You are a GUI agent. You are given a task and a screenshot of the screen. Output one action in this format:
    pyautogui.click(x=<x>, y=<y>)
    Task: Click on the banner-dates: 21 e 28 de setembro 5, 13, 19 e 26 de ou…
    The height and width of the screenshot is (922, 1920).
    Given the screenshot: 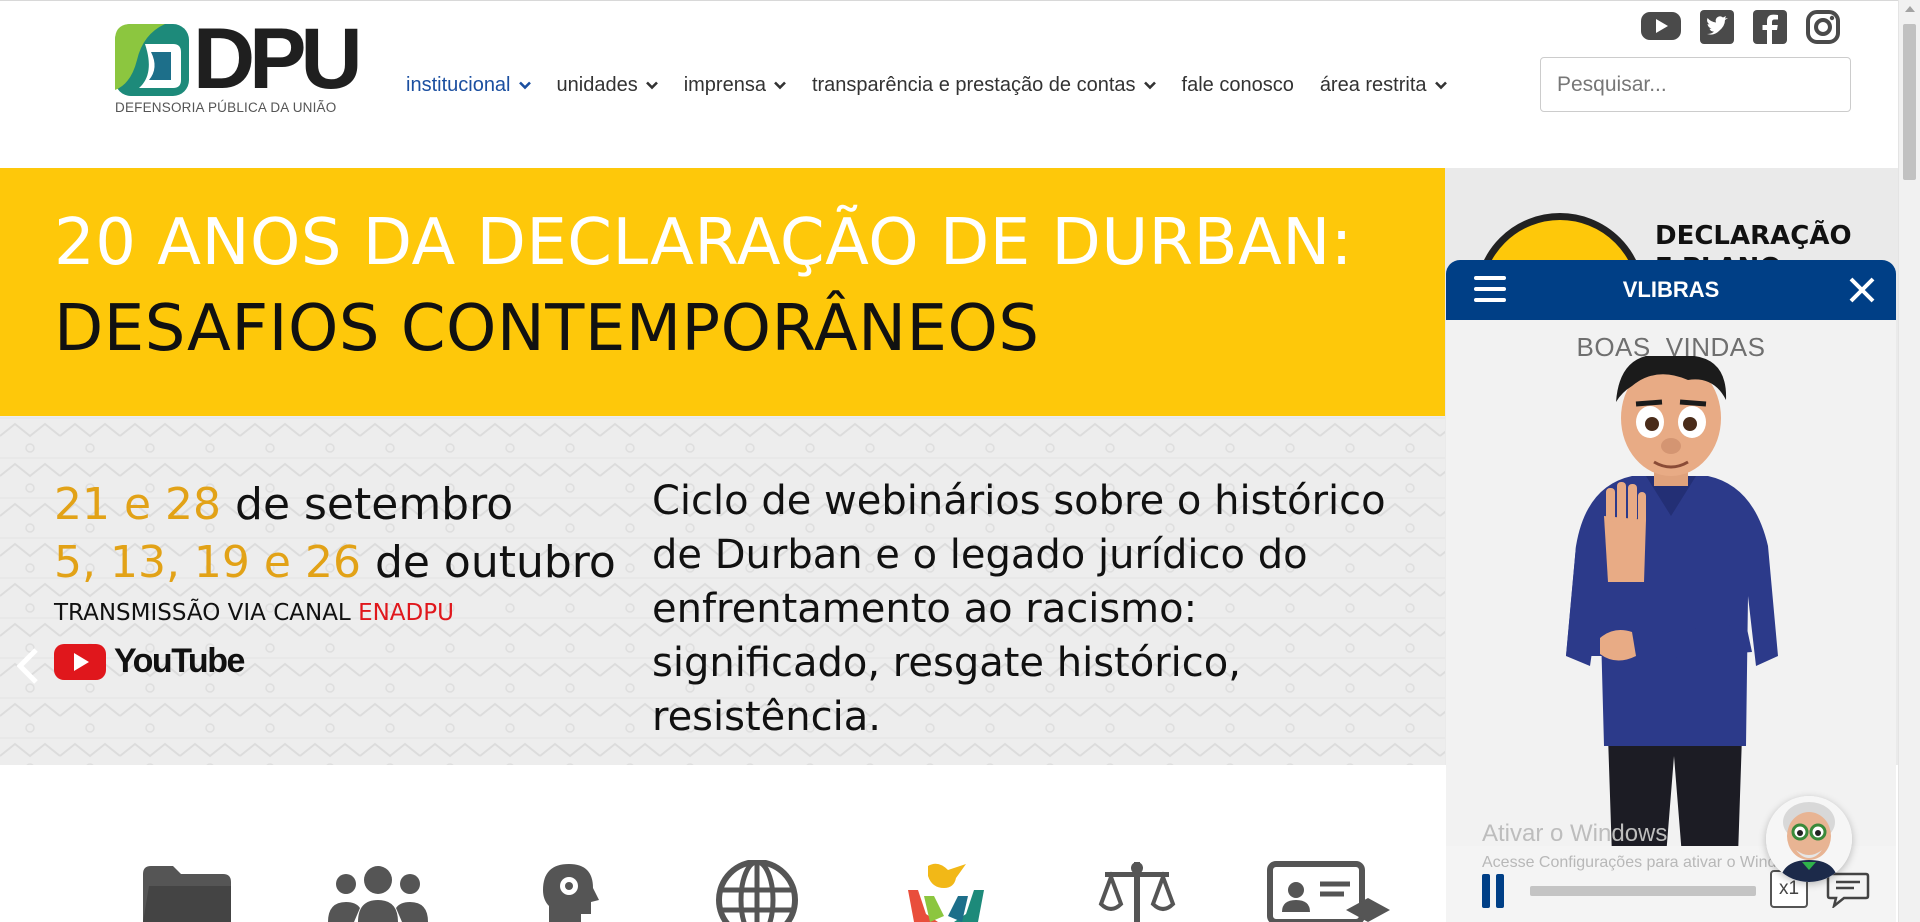 What is the action you would take?
    pyautogui.click(x=335, y=534)
    